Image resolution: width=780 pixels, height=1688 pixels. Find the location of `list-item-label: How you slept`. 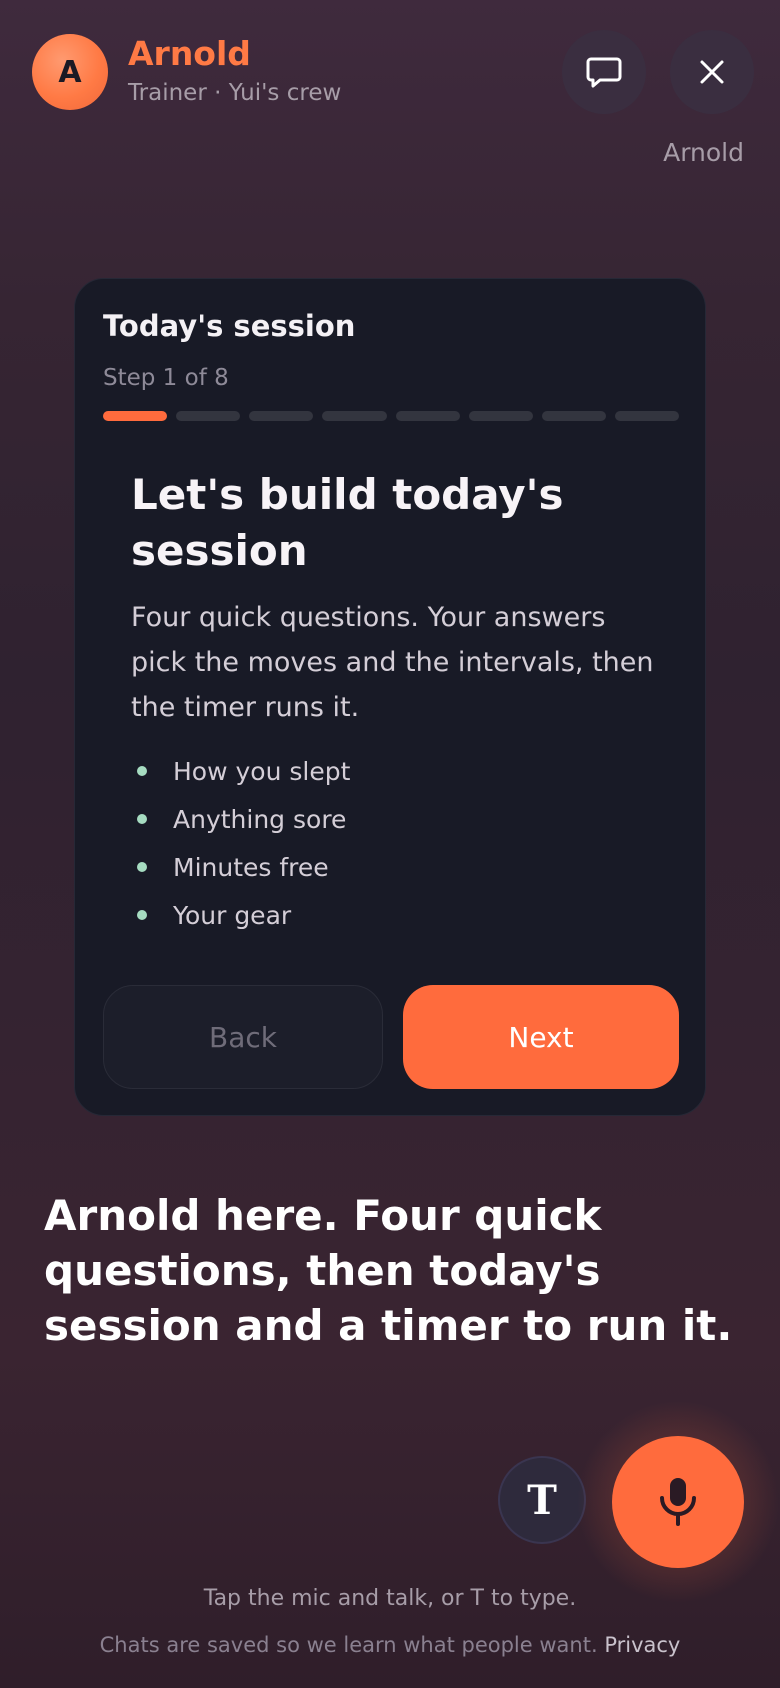

list-item-label: How you slept is located at coordinates (262, 771).